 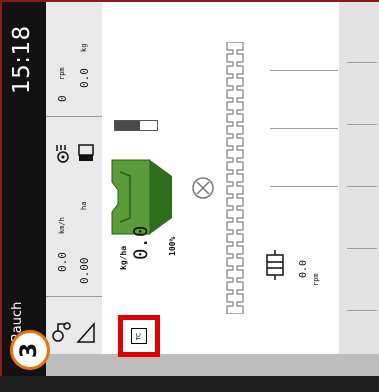 I want to click on status-bar: 15:18 Rauch, so click(x=24, y=189).